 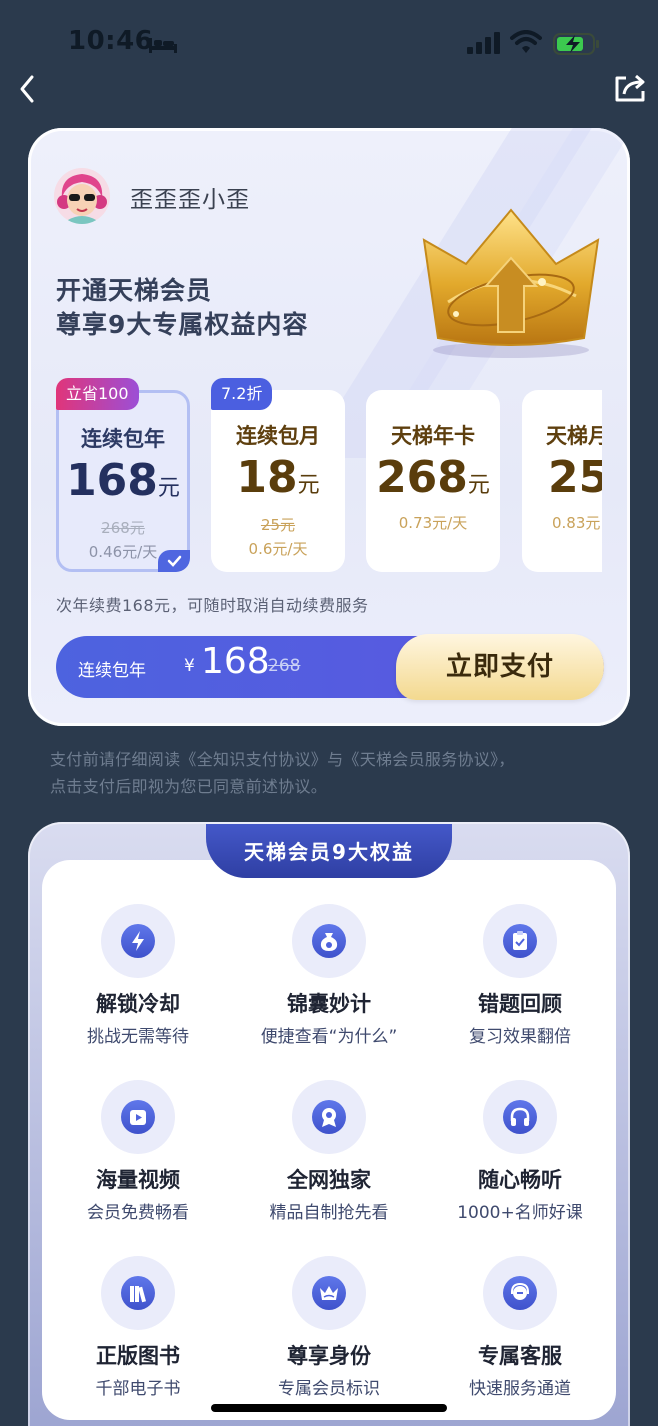 What do you see at coordinates (329, 1117) in the screenshot?
I see `award-icon` at bounding box center [329, 1117].